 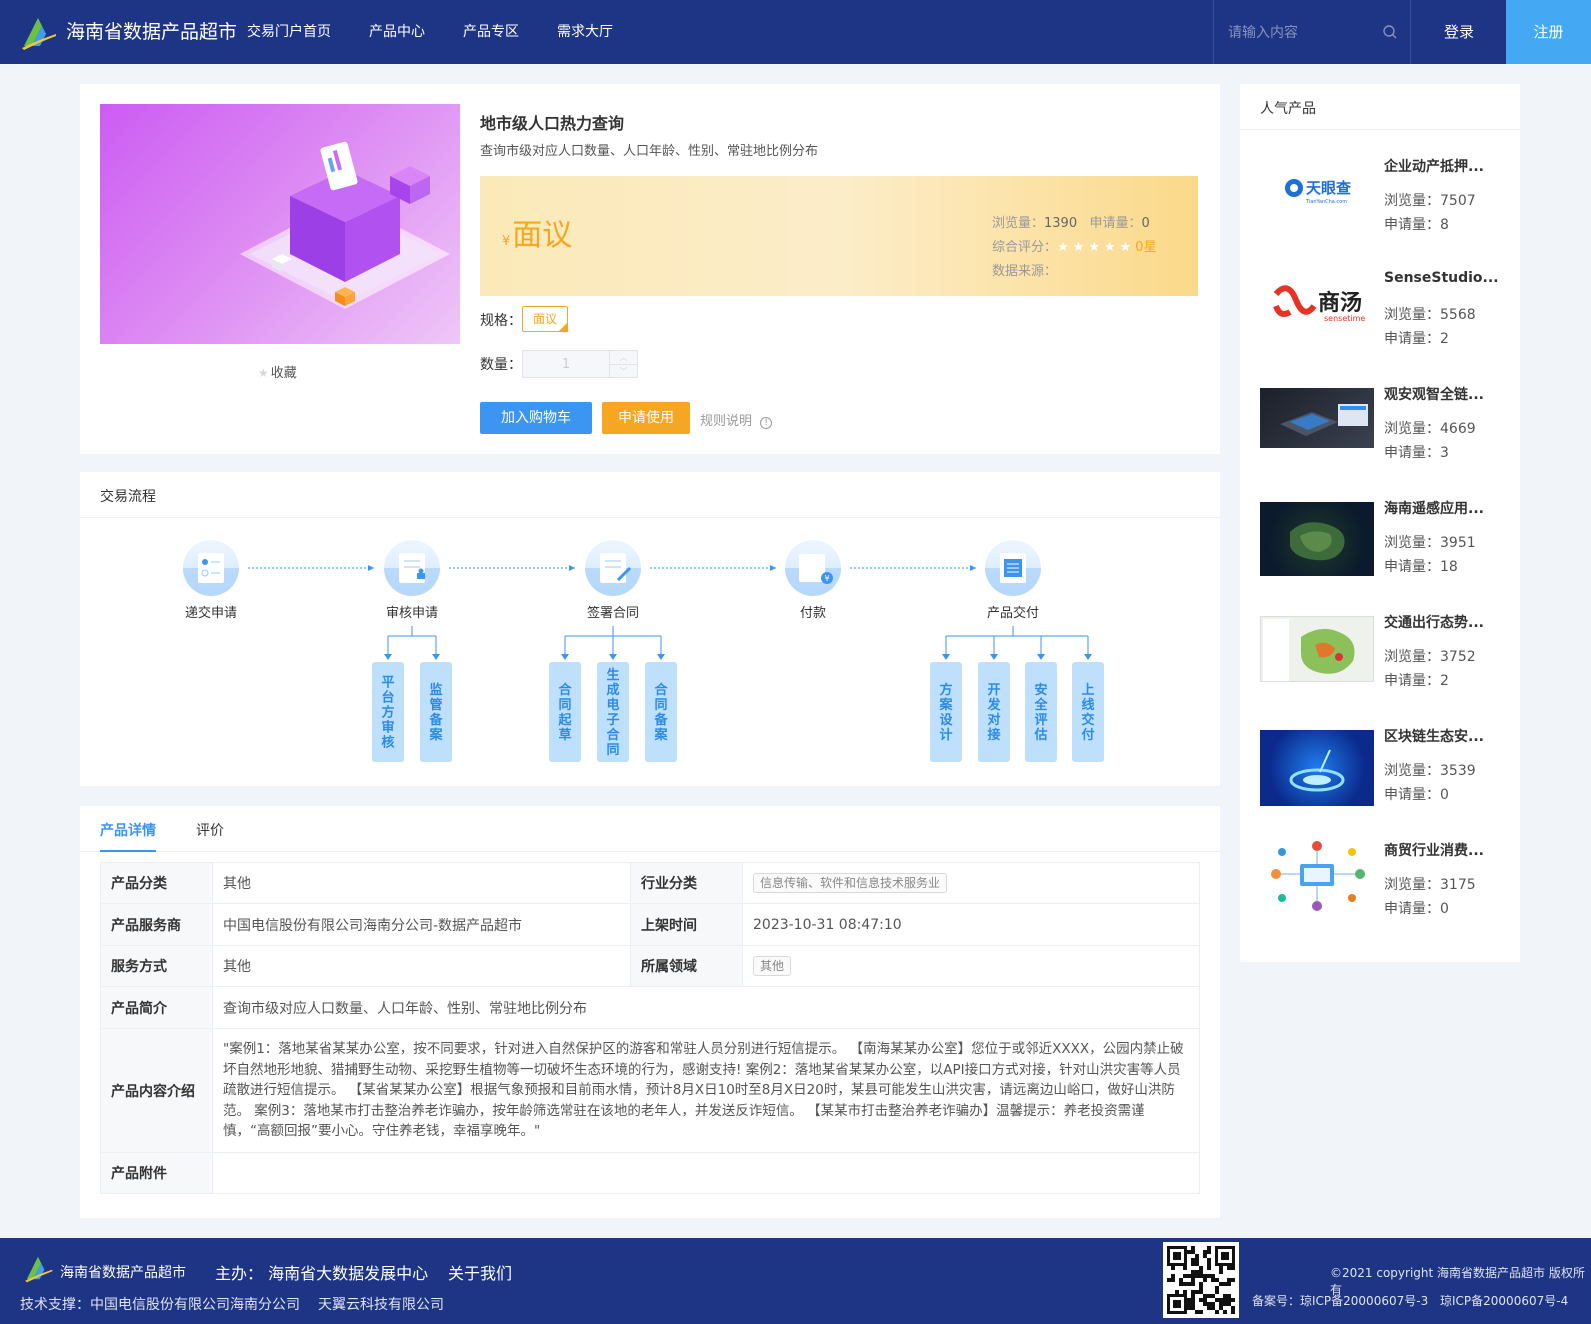 What do you see at coordinates (156, 1007) in the screenshot?
I see `cell-key: 产品简介` at bounding box center [156, 1007].